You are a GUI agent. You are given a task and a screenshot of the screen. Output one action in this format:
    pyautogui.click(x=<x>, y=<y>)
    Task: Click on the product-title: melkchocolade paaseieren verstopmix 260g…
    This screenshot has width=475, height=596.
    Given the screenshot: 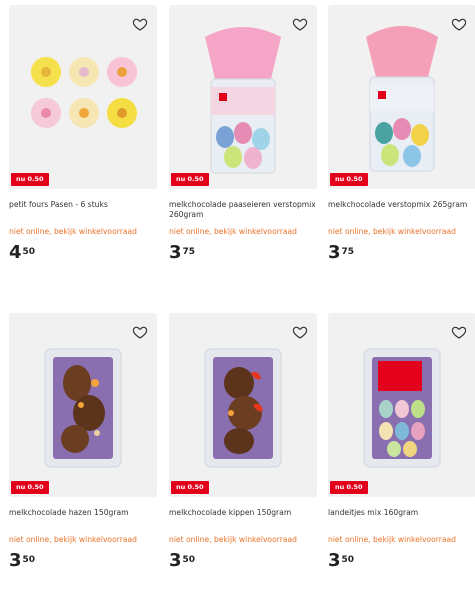 What is the action you would take?
    pyautogui.click(x=243, y=213)
    